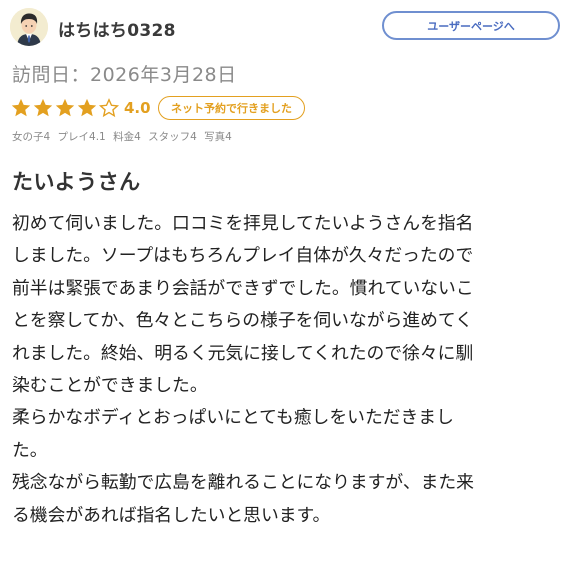 The width and height of the screenshot is (576, 577). What do you see at coordinates (171, 515) in the screenshot?
I see `review-line: る機会があれば指名したいと思います。` at bounding box center [171, 515].